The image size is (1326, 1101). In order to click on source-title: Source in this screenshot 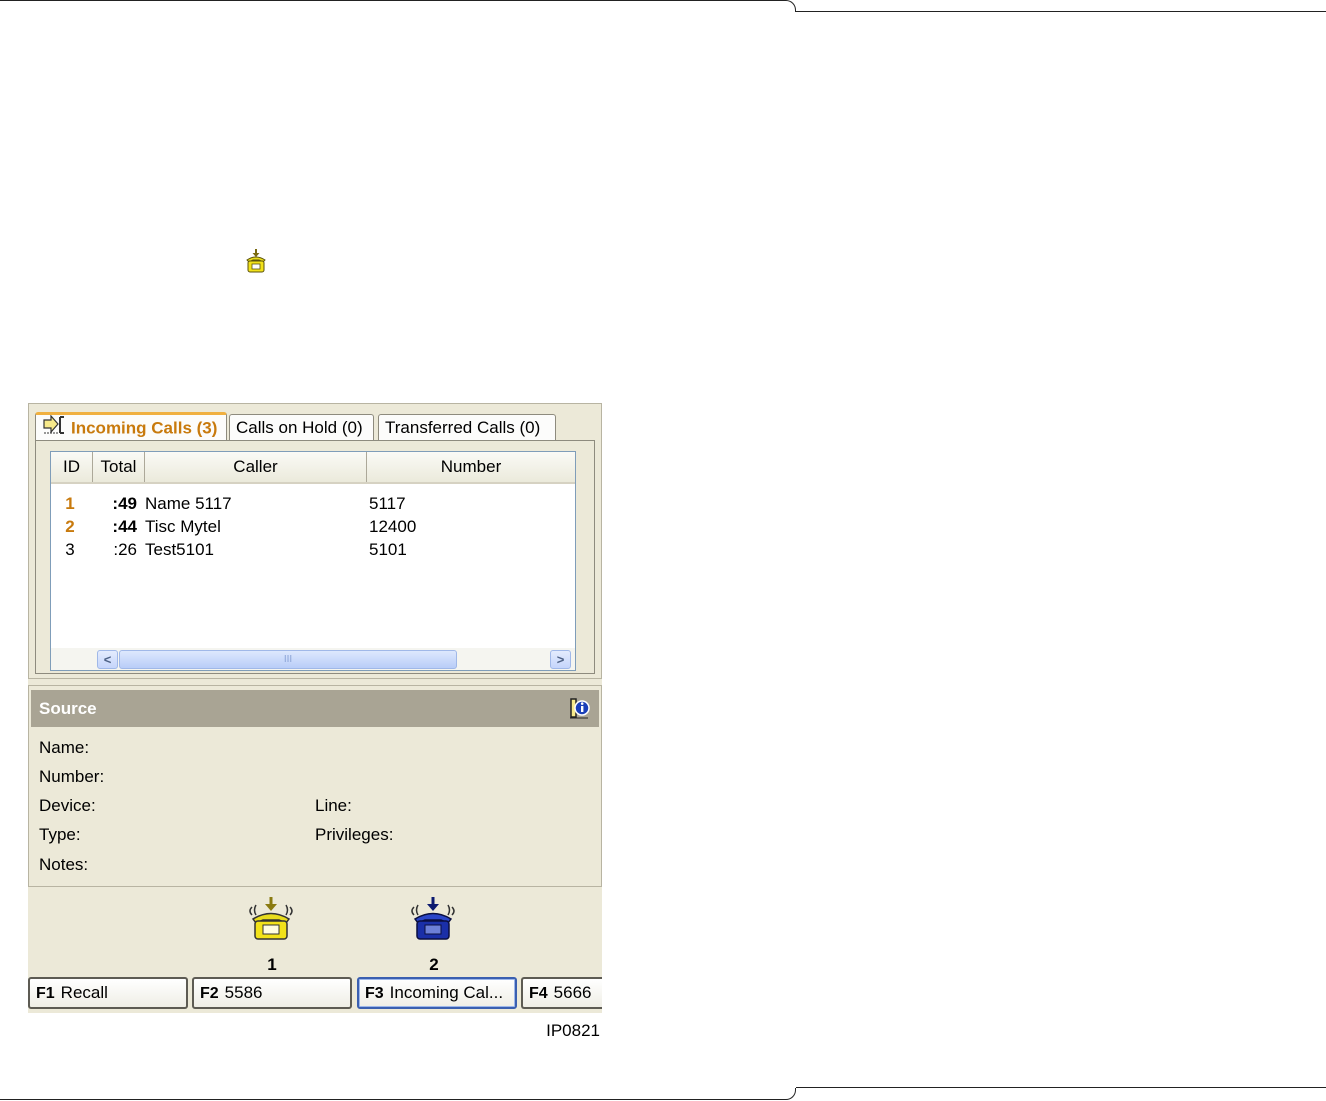, I will do `click(68, 708)`.